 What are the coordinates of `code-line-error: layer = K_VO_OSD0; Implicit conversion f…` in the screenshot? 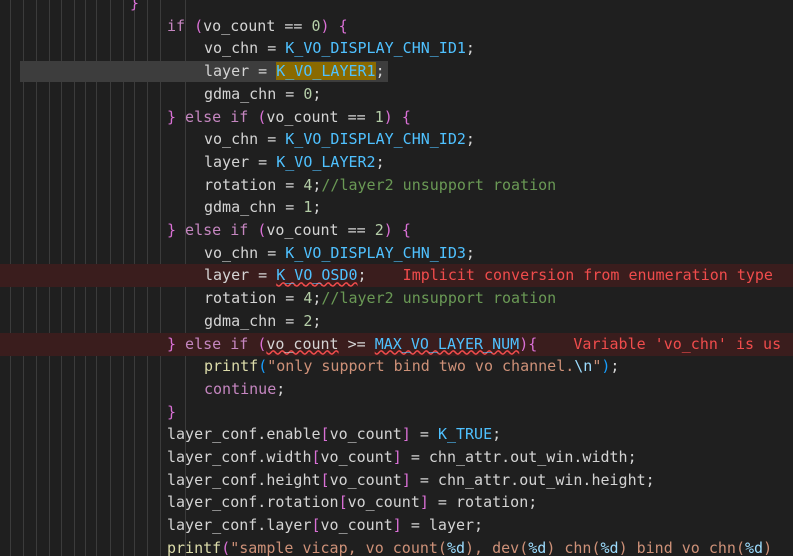 It's located at (396, 276).